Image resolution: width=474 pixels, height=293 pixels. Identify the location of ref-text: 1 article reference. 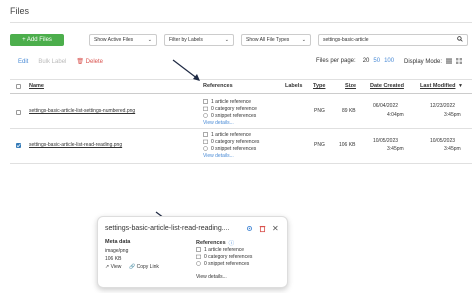
(224, 249).